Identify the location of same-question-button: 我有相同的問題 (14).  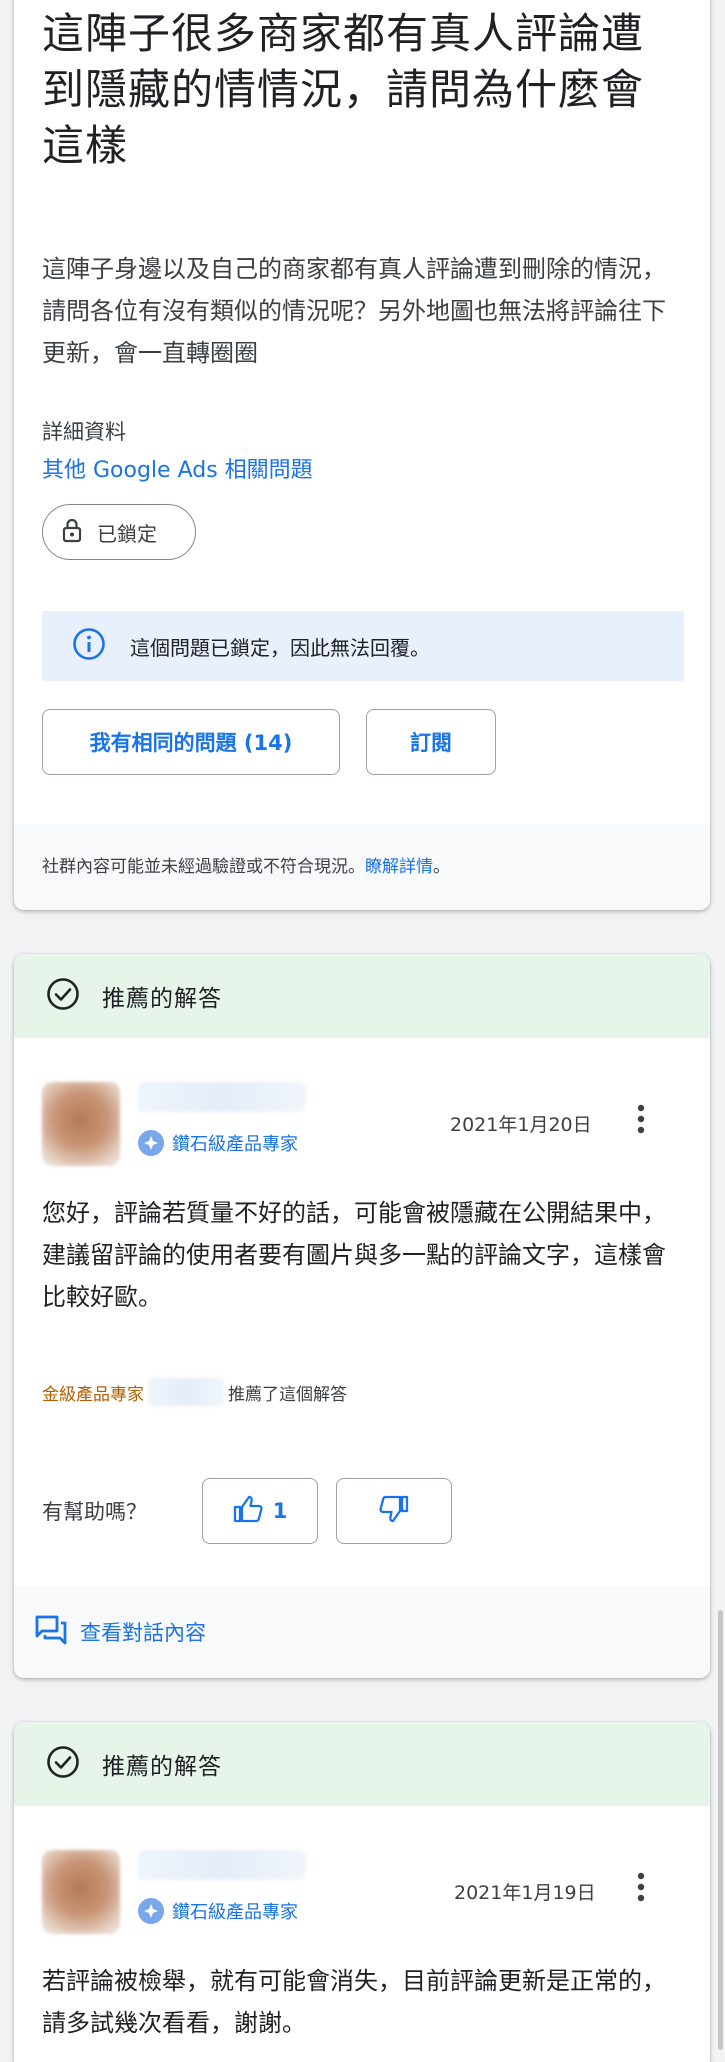
(191, 742).